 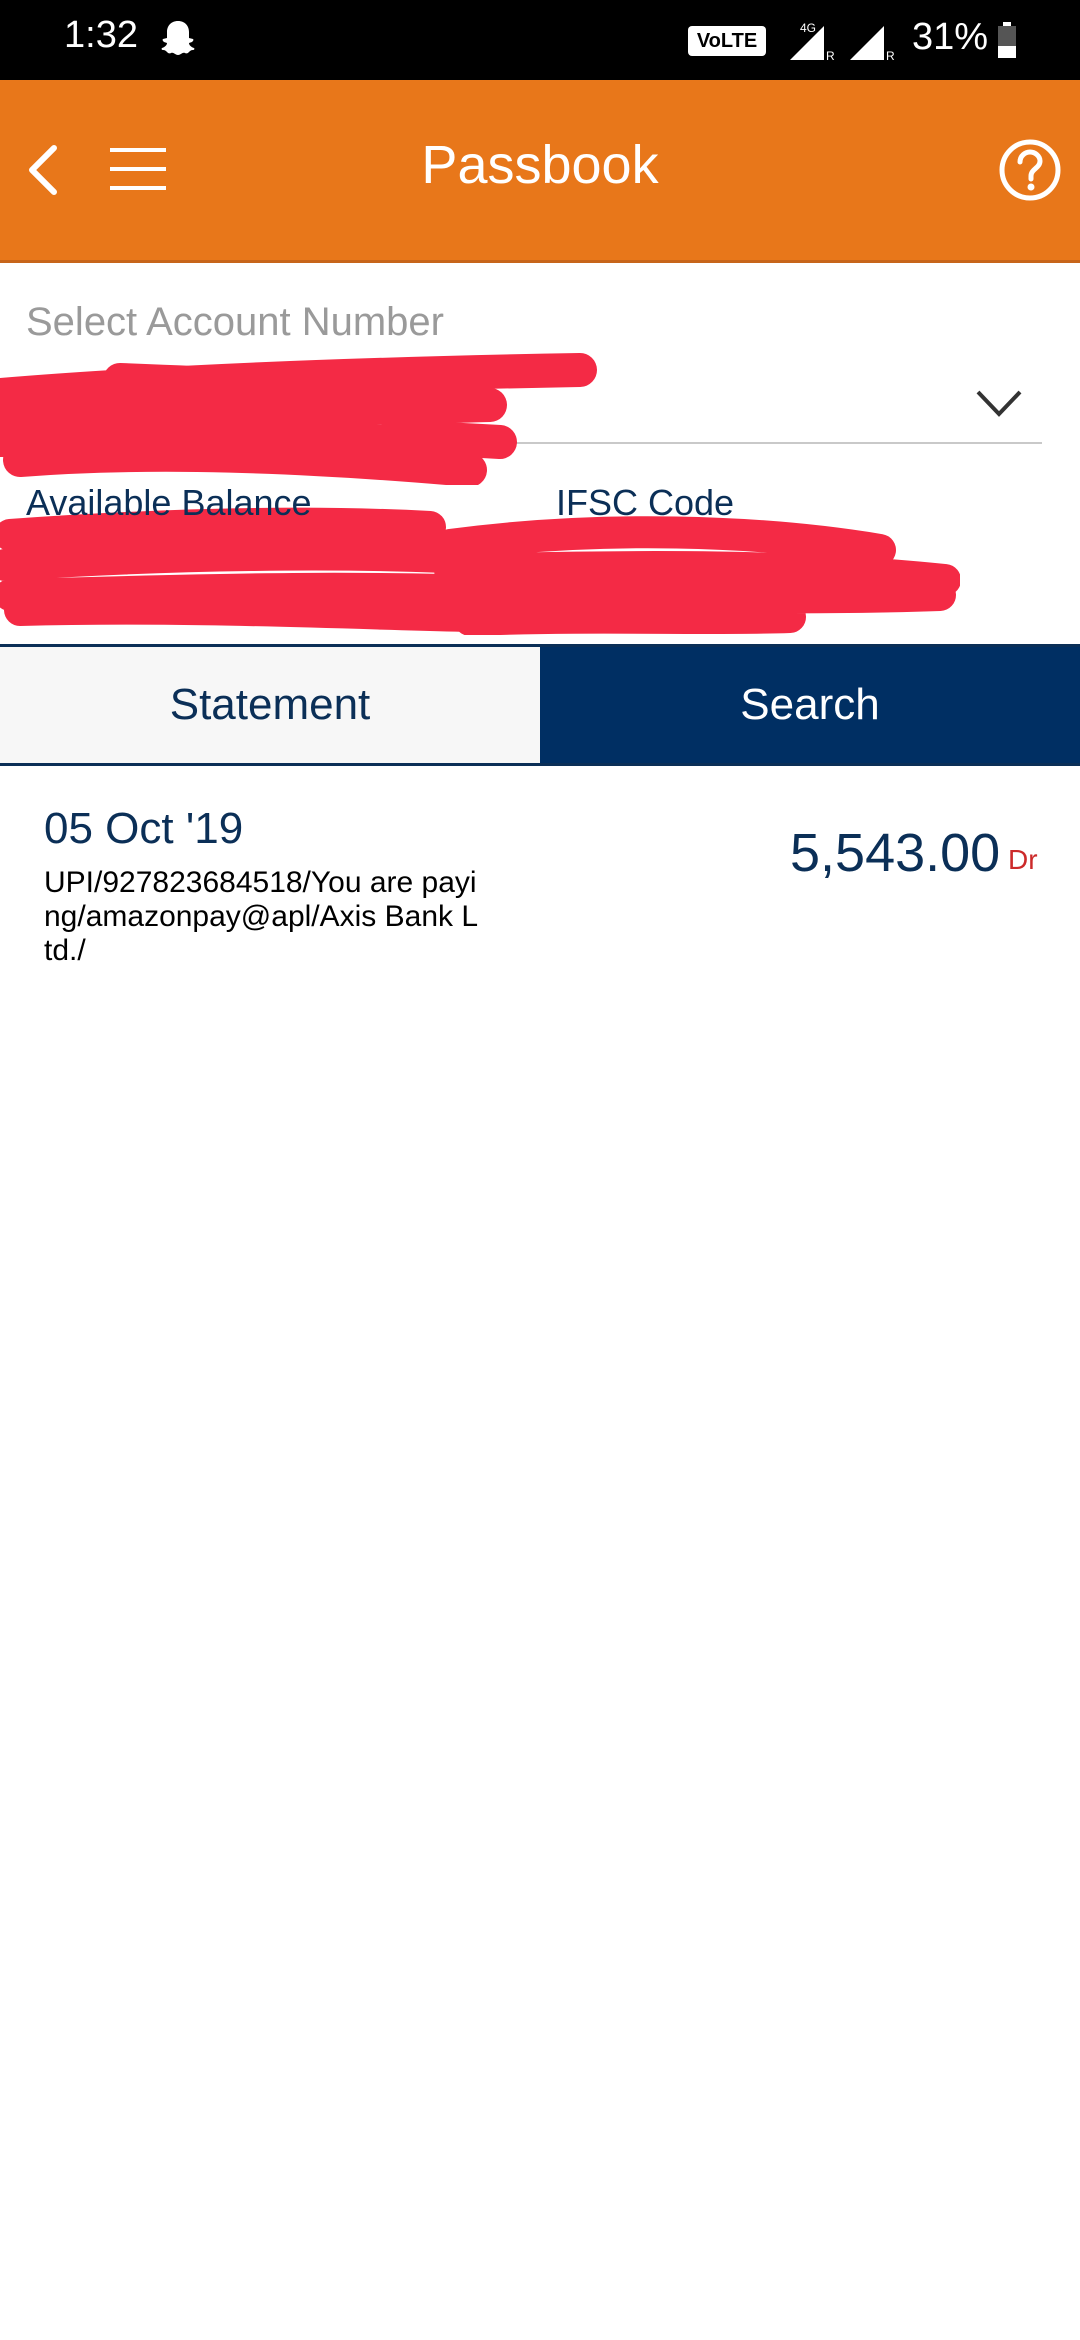 I want to click on tab-statement: Statement, so click(x=270, y=705).